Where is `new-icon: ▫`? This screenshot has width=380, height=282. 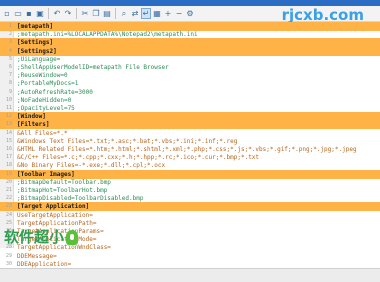 new-icon: ▫ is located at coordinates (7, 13).